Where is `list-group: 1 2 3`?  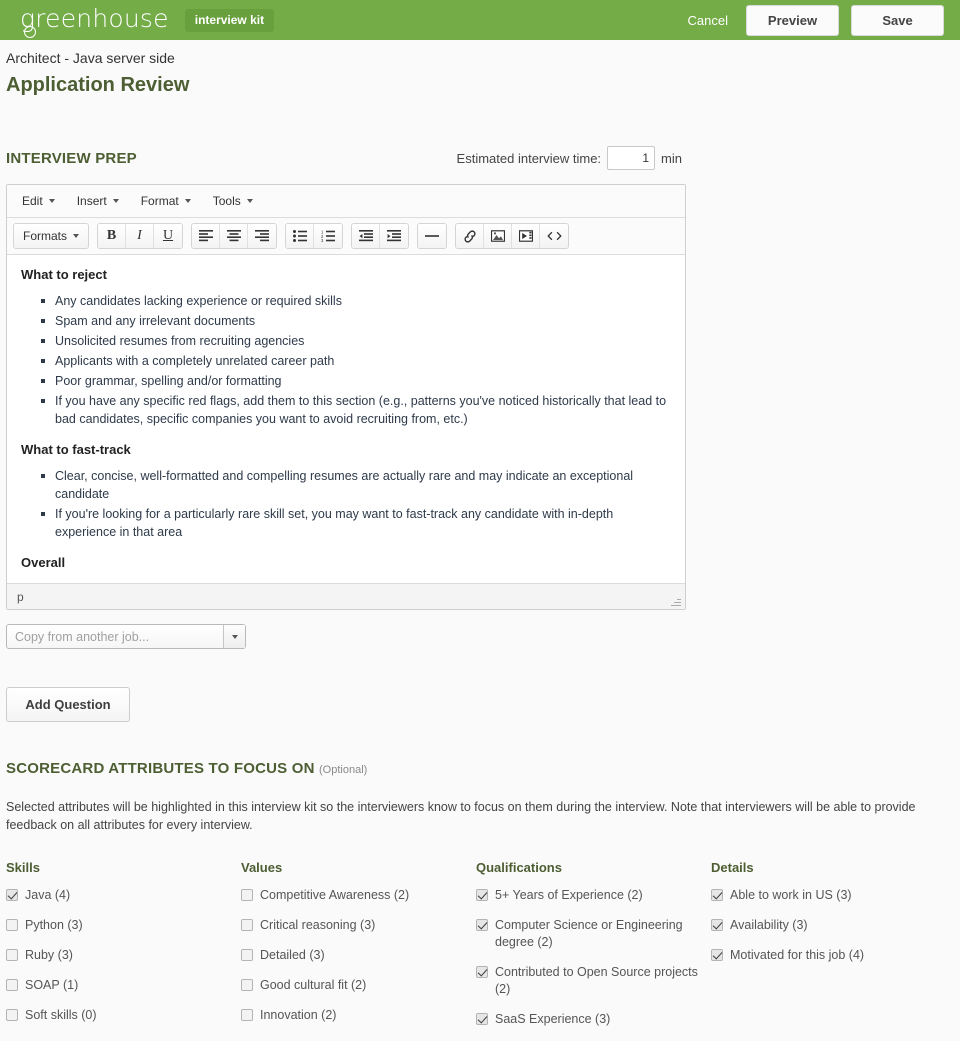
list-group: 1 2 3 is located at coordinates (314, 236).